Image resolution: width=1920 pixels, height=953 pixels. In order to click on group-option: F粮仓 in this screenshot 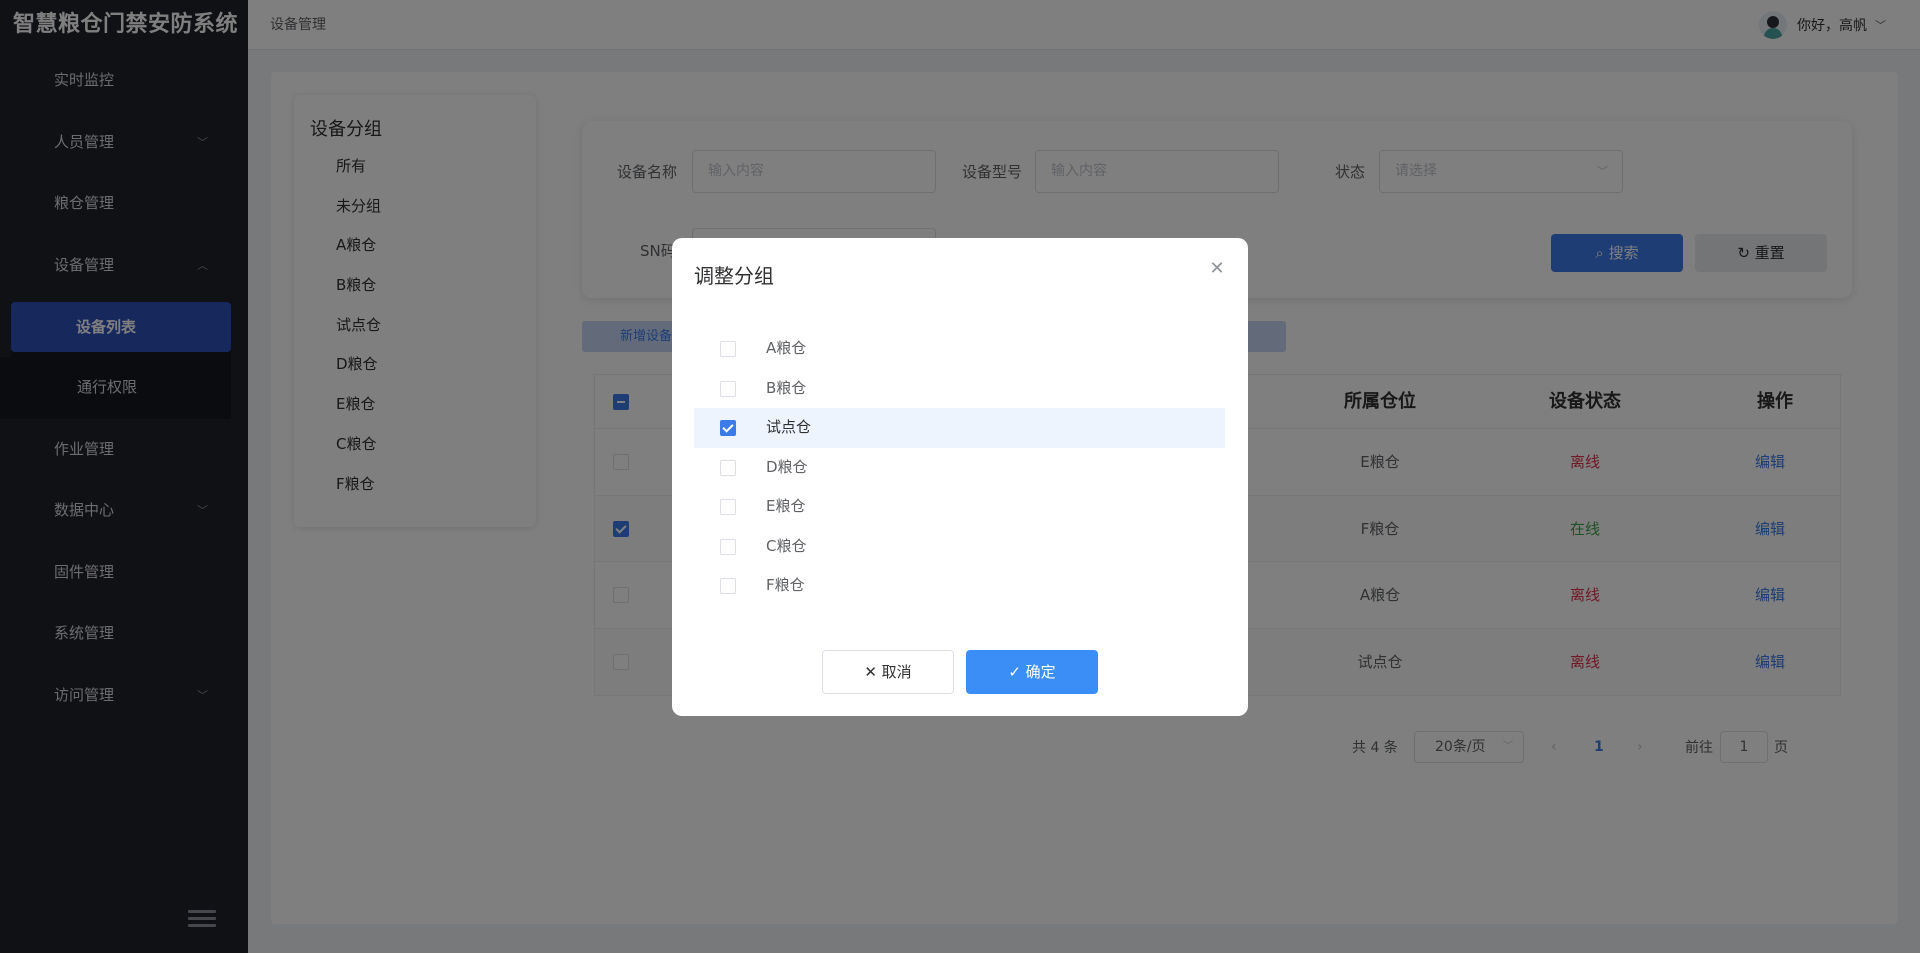, I will do `click(959, 586)`.